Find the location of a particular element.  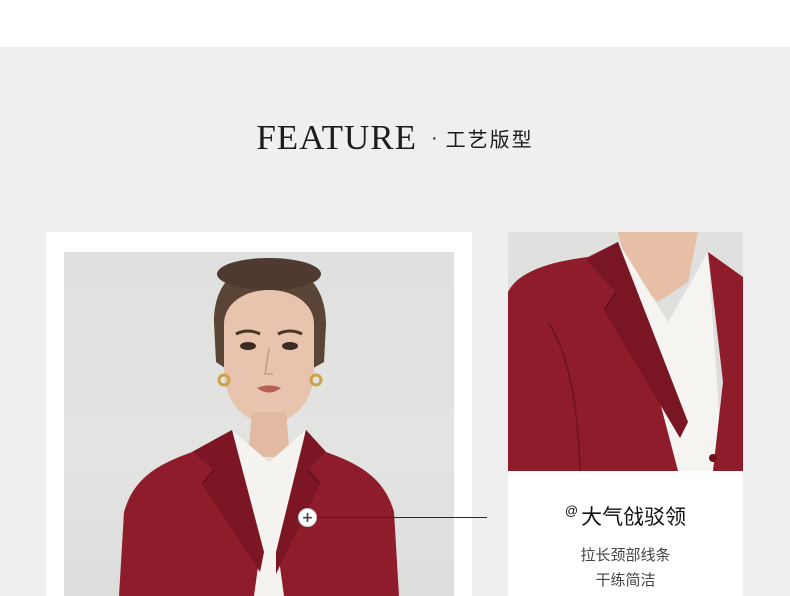

section-heading: FEATURE · 工艺版型 is located at coordinates (395, 138).